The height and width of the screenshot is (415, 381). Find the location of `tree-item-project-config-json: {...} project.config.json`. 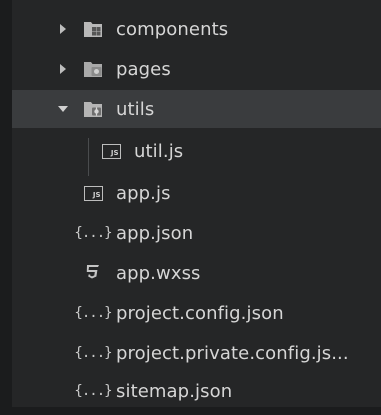

tree-item-project-config-json: {...} project.config.json is located at coordinates (196, 313).